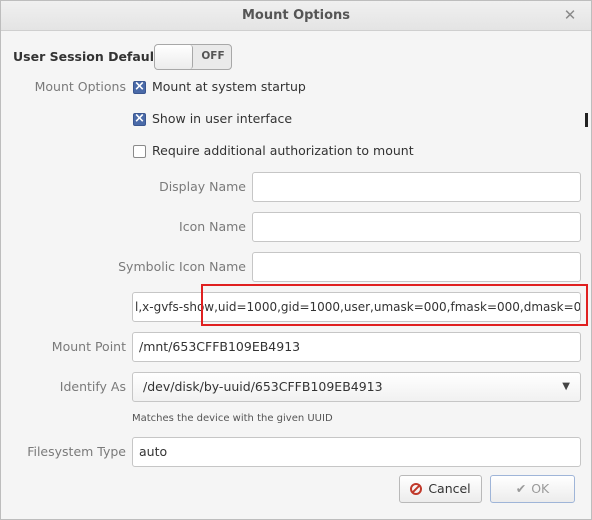 The image size is (592, 520). I want to click on checkmark-icon: ✔, so click(521, 488).